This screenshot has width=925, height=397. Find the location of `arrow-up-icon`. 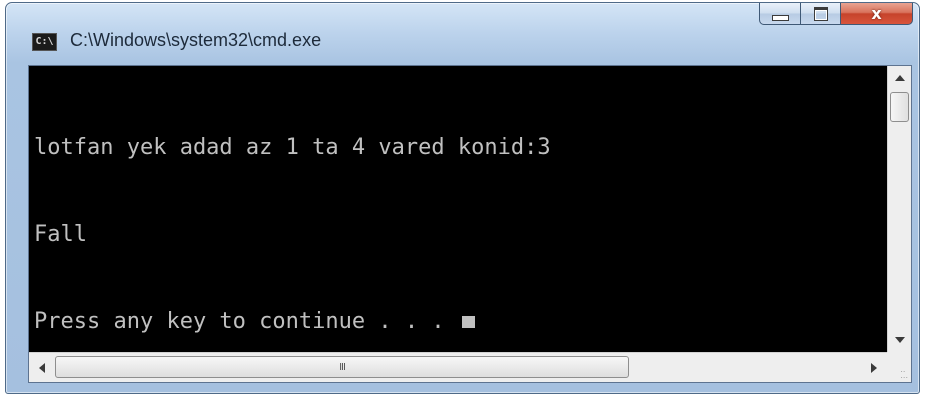

arrow-up-icon is located at coordinates (899, 78).